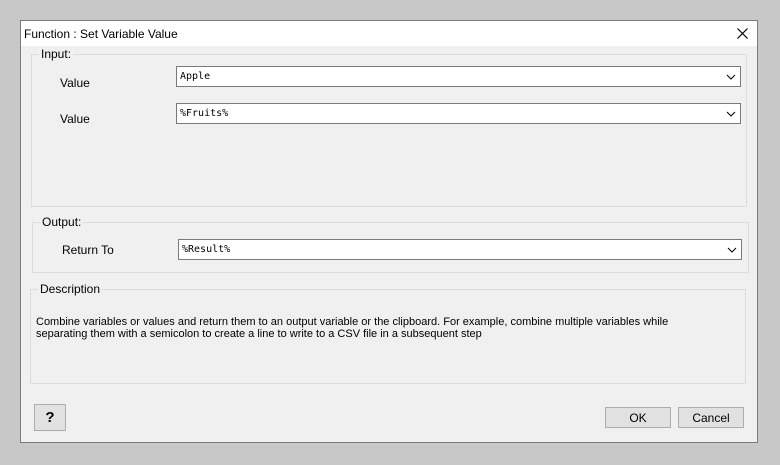  I want to click on close-button, so click(742, 33).